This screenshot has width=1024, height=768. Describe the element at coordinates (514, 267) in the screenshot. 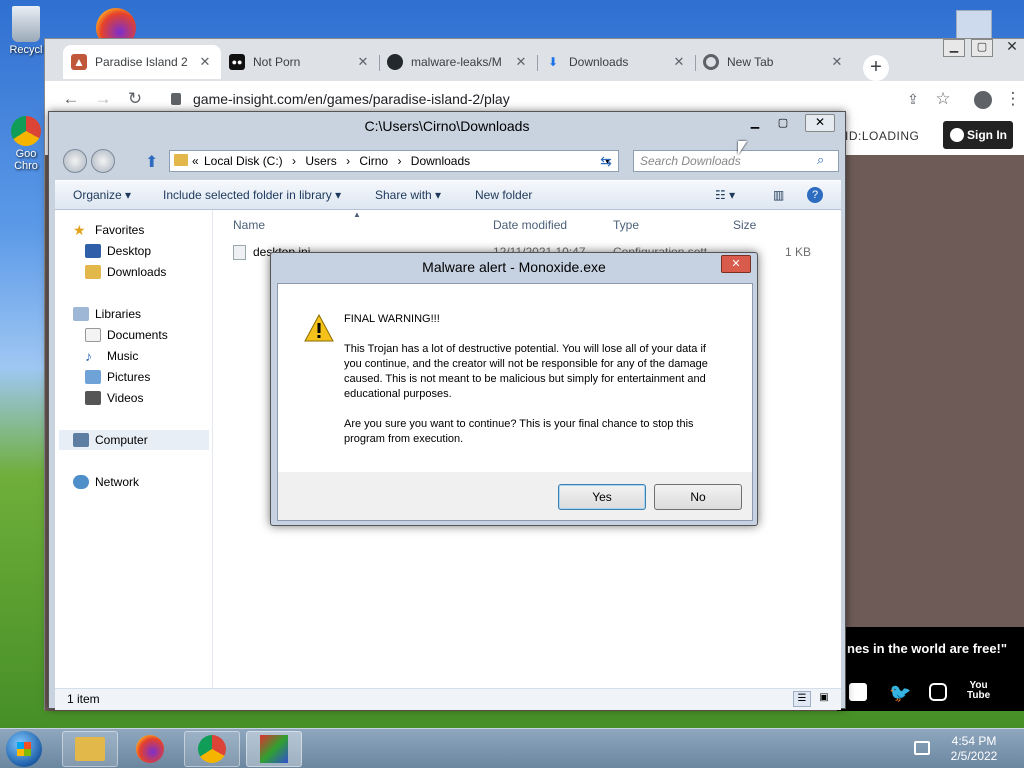

I see `dialog-title: Malware alert - Monoxide.exe` at that location.